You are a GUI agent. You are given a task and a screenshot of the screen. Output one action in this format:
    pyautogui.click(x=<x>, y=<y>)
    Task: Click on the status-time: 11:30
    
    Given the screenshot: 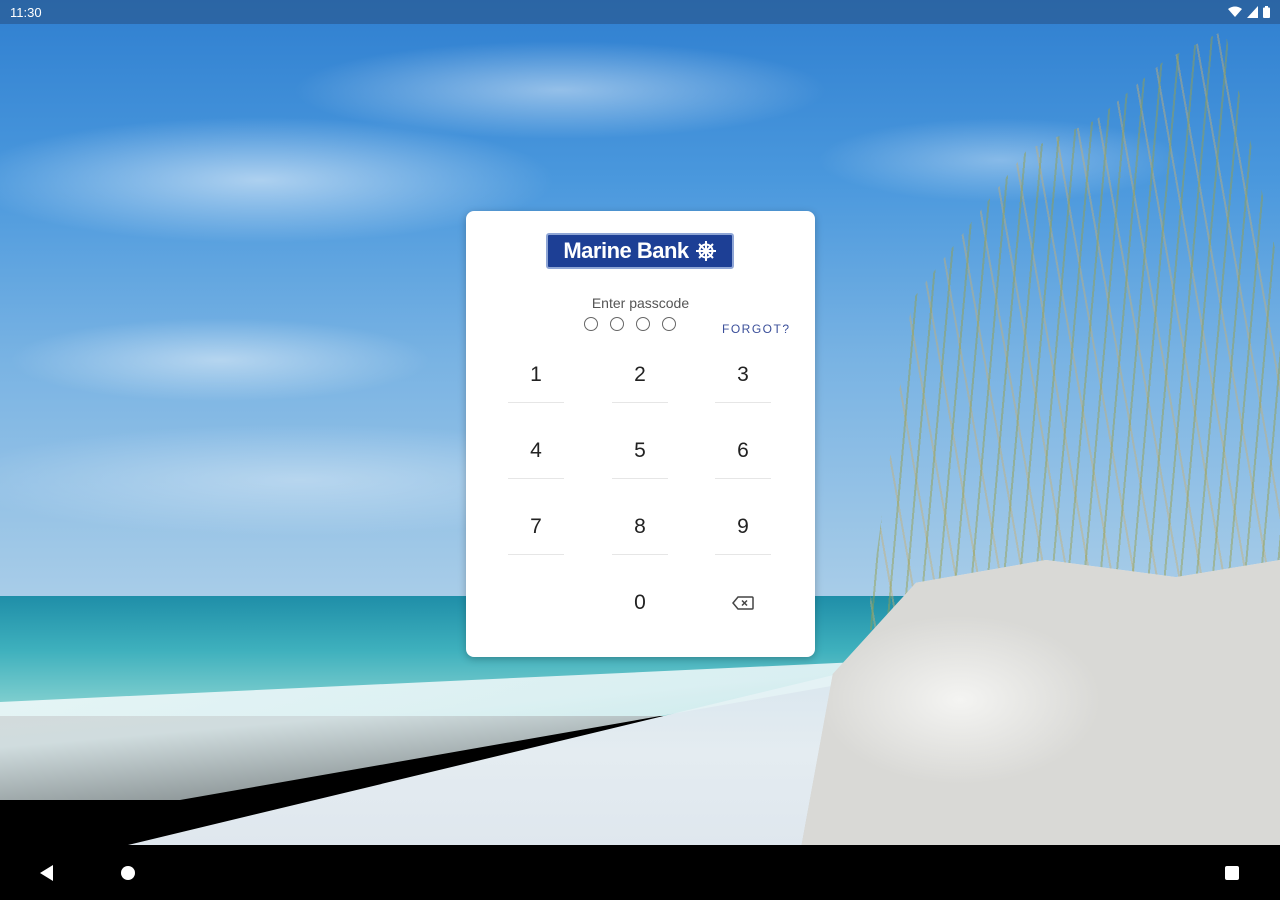 What is the action you would take?
    pyautogui.click(x=26, y=12)
    